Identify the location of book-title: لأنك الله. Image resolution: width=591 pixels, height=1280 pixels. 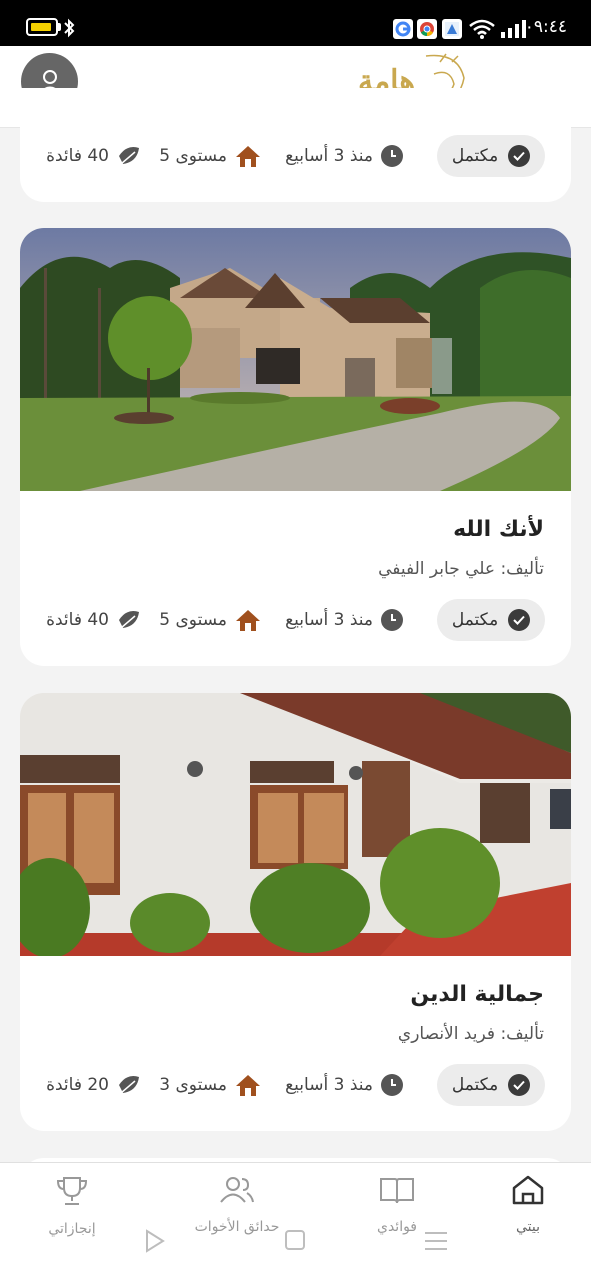
(498, 529).